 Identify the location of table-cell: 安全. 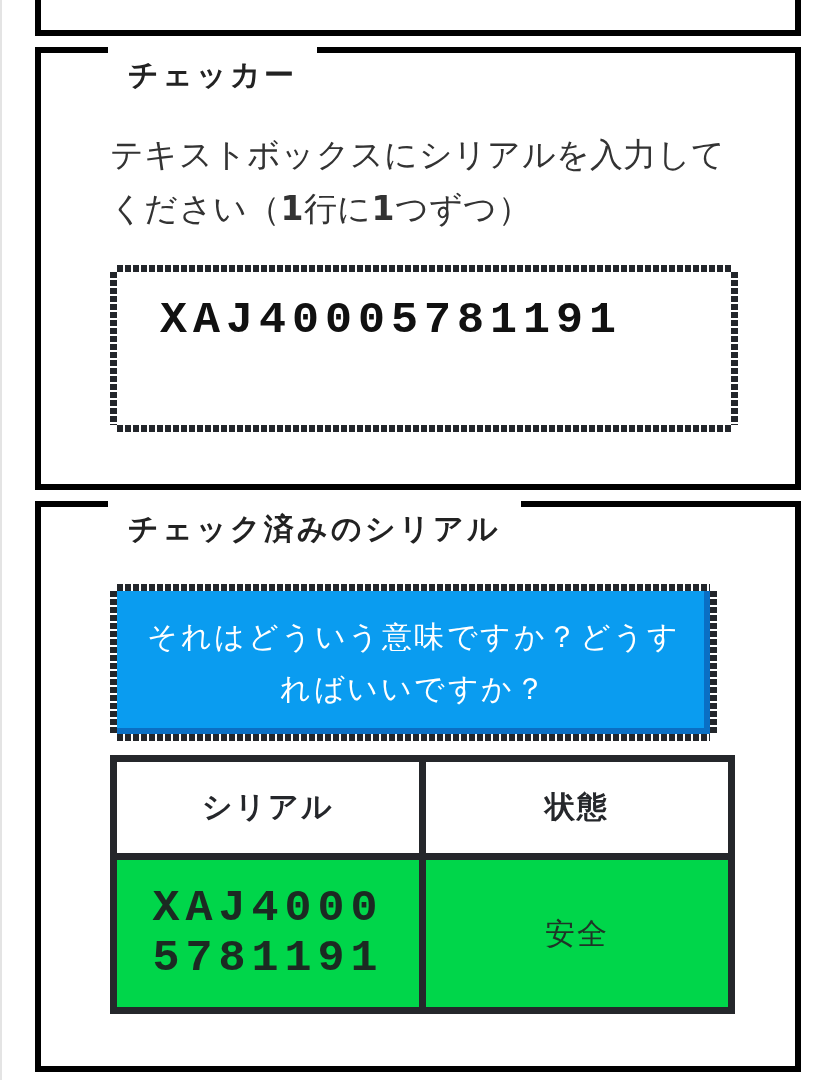
(577, 933).